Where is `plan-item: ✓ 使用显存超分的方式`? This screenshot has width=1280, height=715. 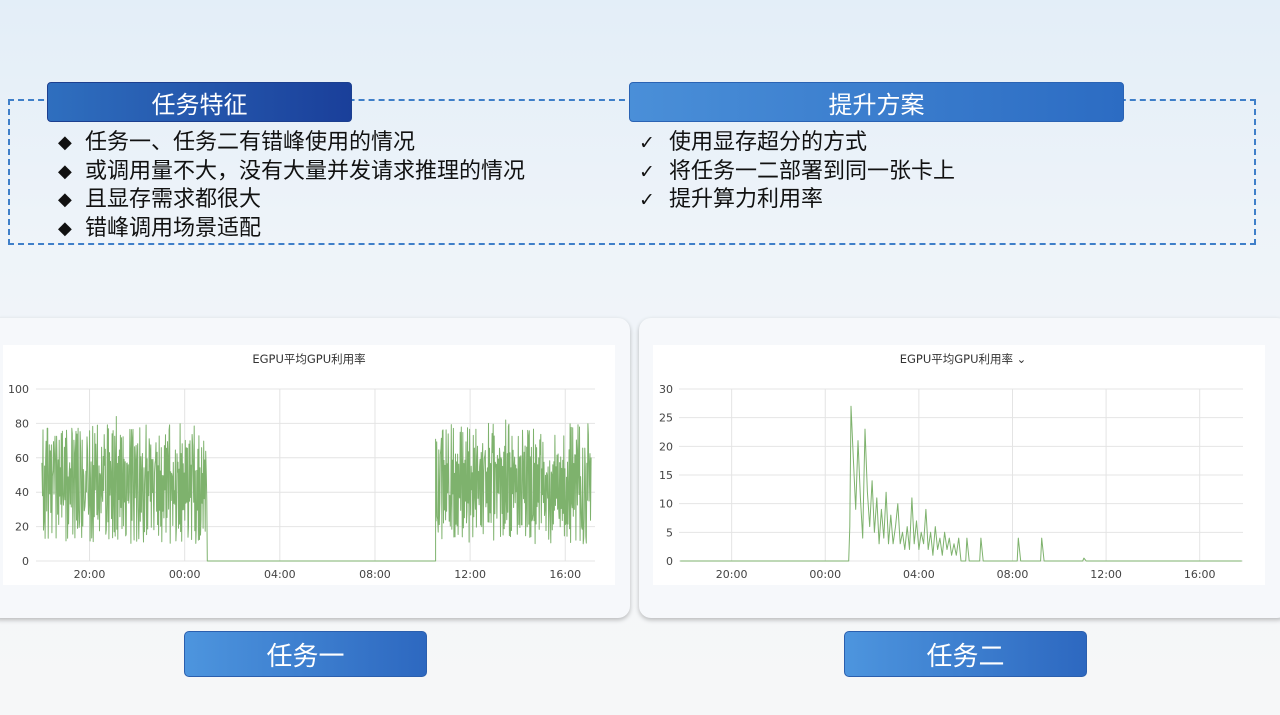
plan-item: ✓ 使用显存超分的方式 is located at coordinates (797, 143).